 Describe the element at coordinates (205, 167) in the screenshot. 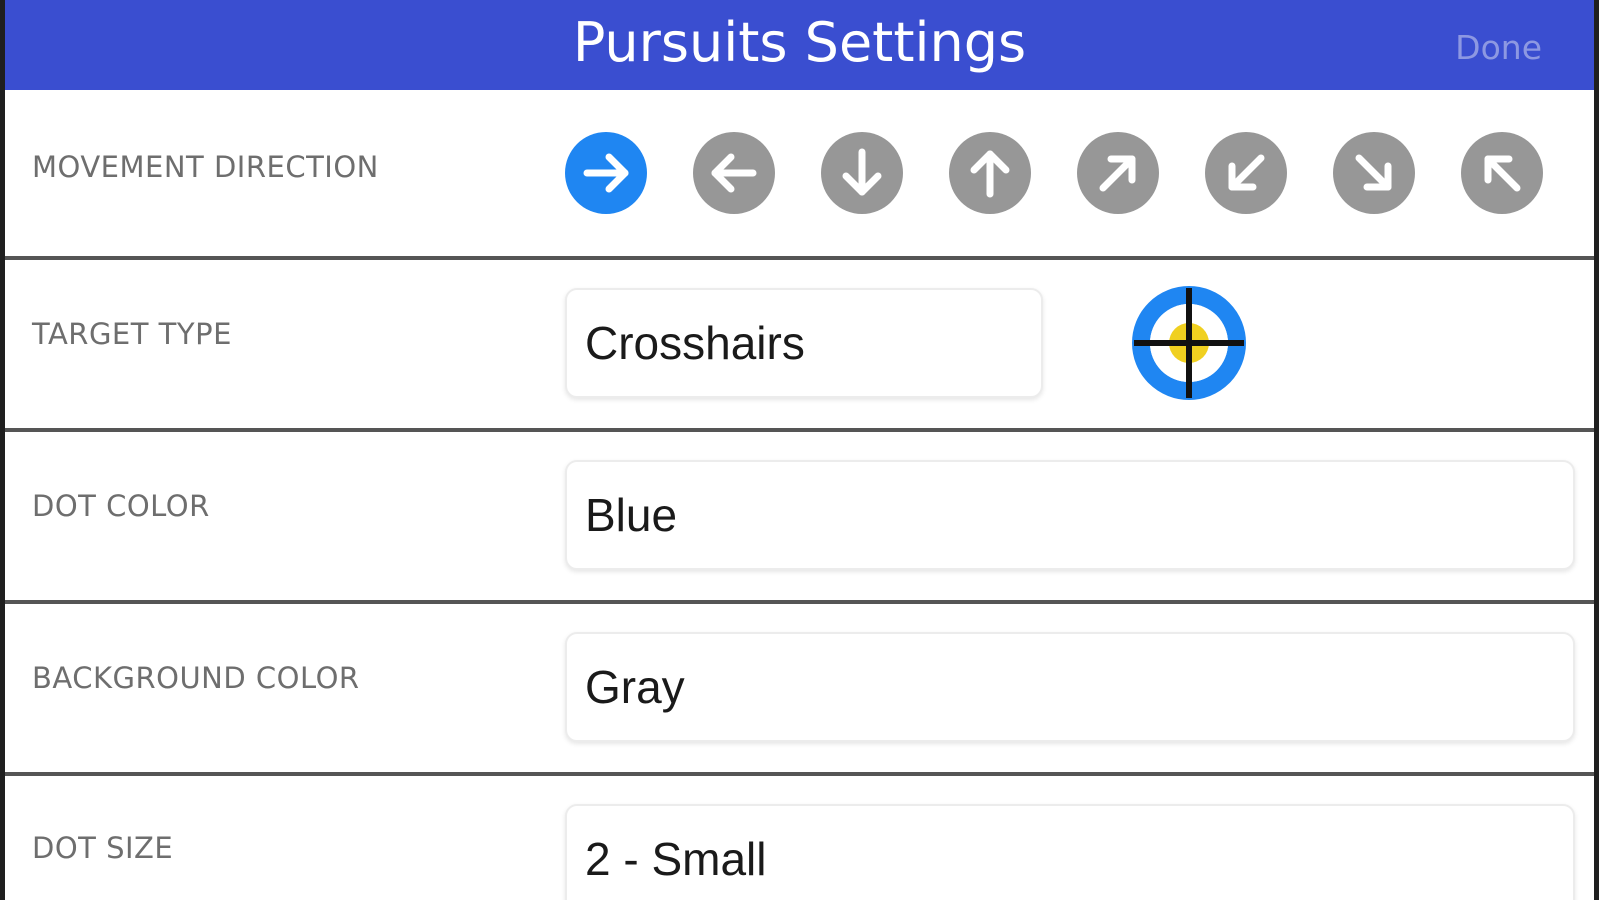

I see `movement-direction-label: MOVEMENT DIRECTION` at that location.